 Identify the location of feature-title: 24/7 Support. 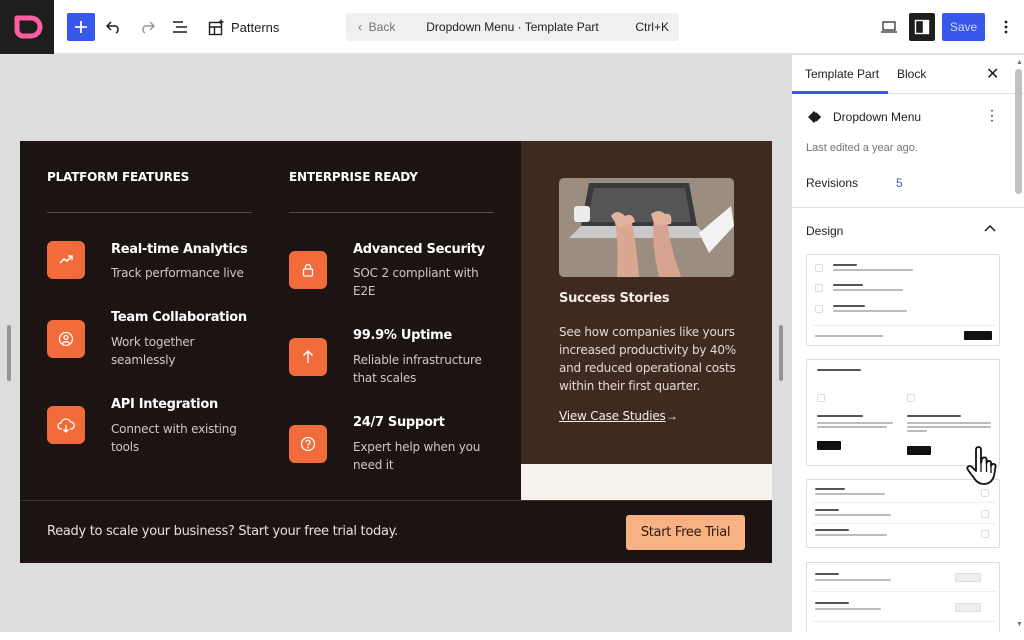
(399, 422).